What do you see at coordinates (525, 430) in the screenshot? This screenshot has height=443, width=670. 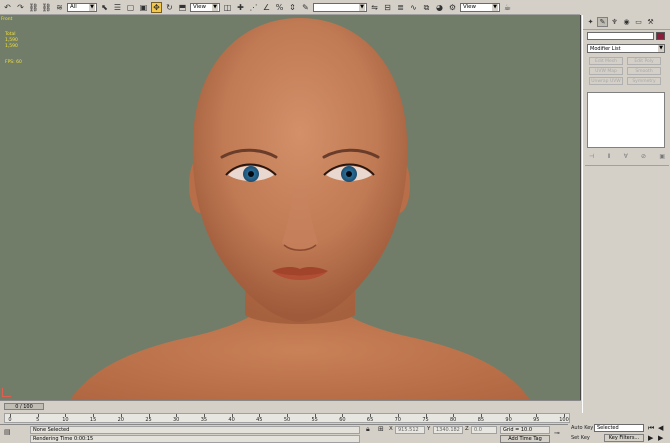 I see `grid-size: Grid = 10.0` at bounding box center [525, 430].